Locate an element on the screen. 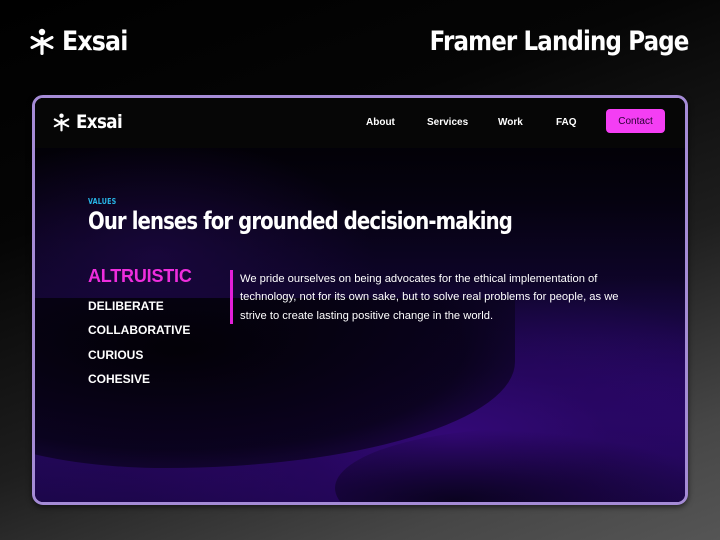  section-heading: Our lenses for grounded decision-making is located at coordinates (300, 221).